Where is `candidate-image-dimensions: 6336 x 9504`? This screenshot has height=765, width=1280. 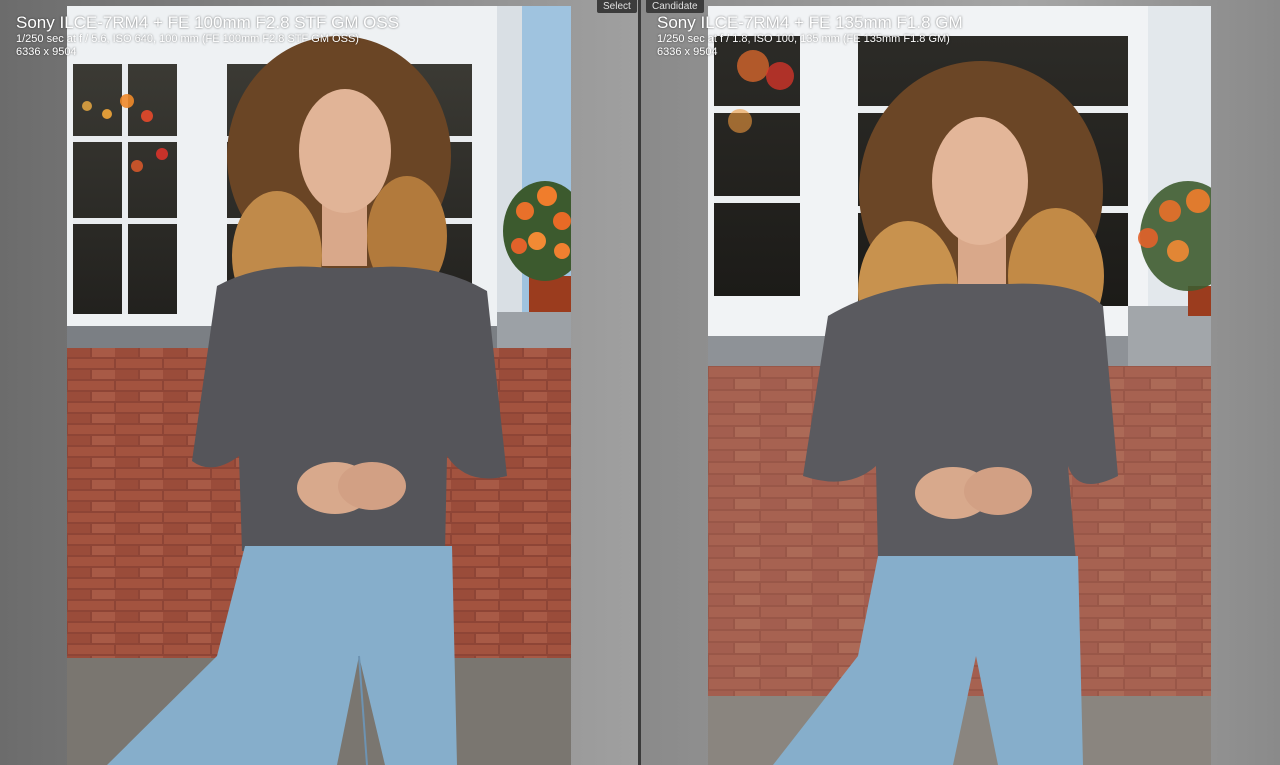
candidate-image-dimensions: 6336 x 9504 is located at coordinates (687, 52).